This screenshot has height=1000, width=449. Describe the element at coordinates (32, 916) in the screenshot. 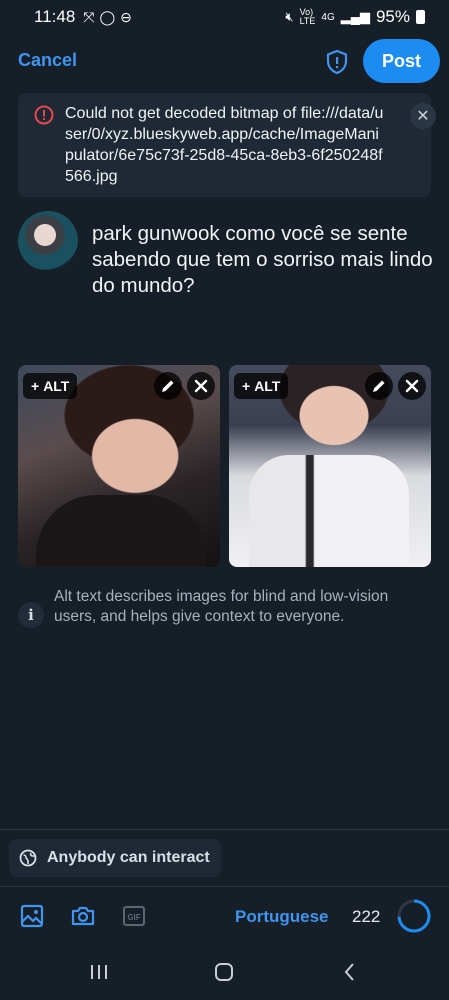

I see `gallery-icon` at that location.